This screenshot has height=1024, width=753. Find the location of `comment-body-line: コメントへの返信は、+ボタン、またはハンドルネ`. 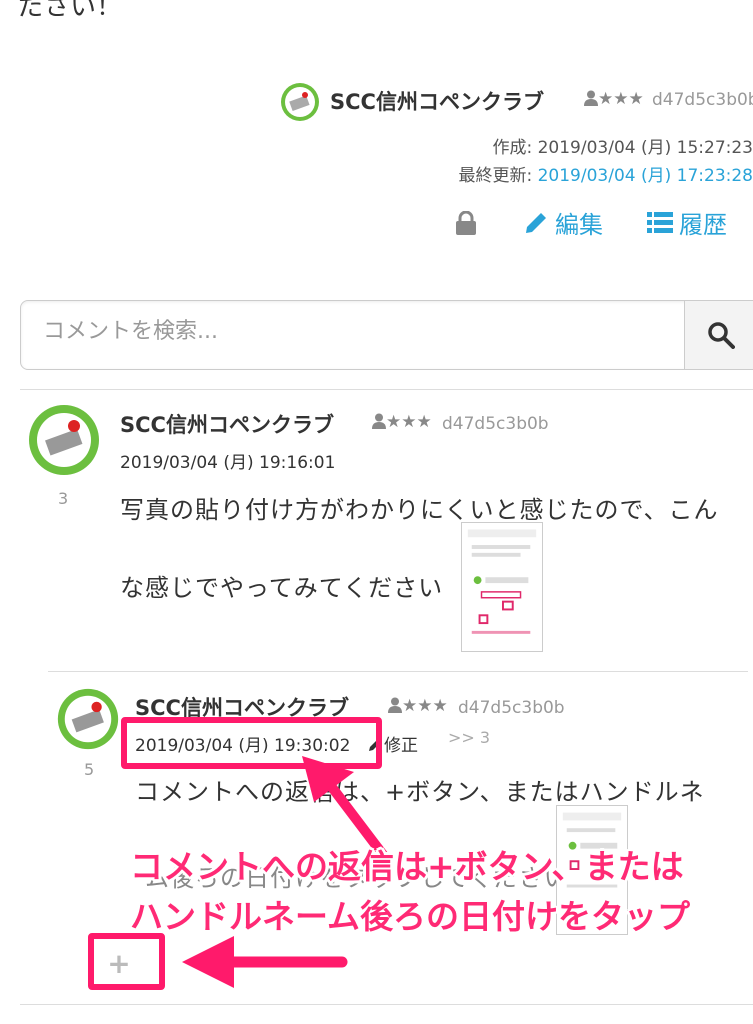

comment-body-line: コメントへの返信は、+ボタン、またはハンドルネ is located at coordinates (420, 792).